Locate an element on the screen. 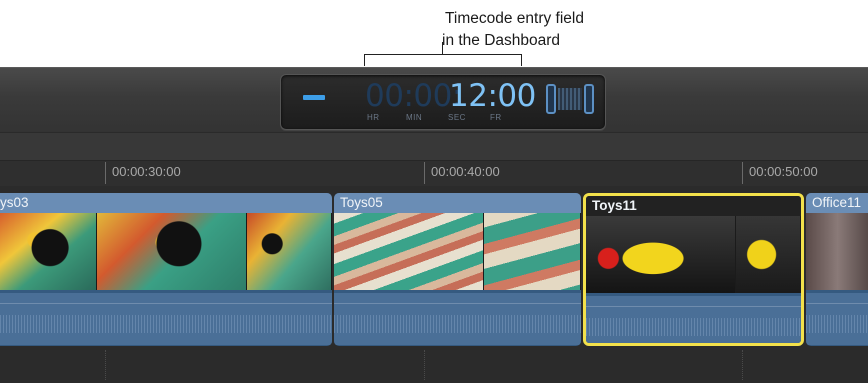 Image resolution: width=868 pixels, height=383 pixels. timecode-active-digits: 12:00 is located at coordinates (492, 96).